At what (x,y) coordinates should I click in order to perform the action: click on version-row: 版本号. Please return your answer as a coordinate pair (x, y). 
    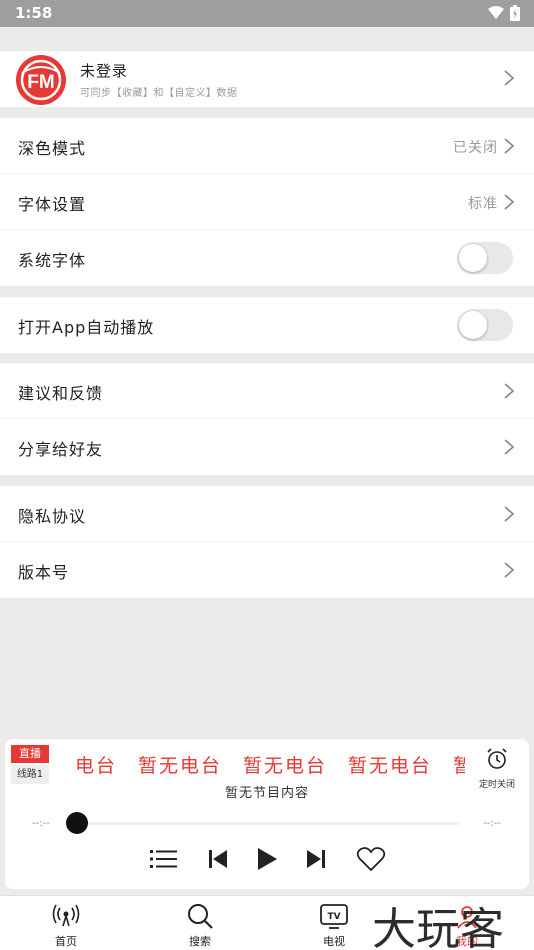
    Looking at the image, I should click on (267, 570).